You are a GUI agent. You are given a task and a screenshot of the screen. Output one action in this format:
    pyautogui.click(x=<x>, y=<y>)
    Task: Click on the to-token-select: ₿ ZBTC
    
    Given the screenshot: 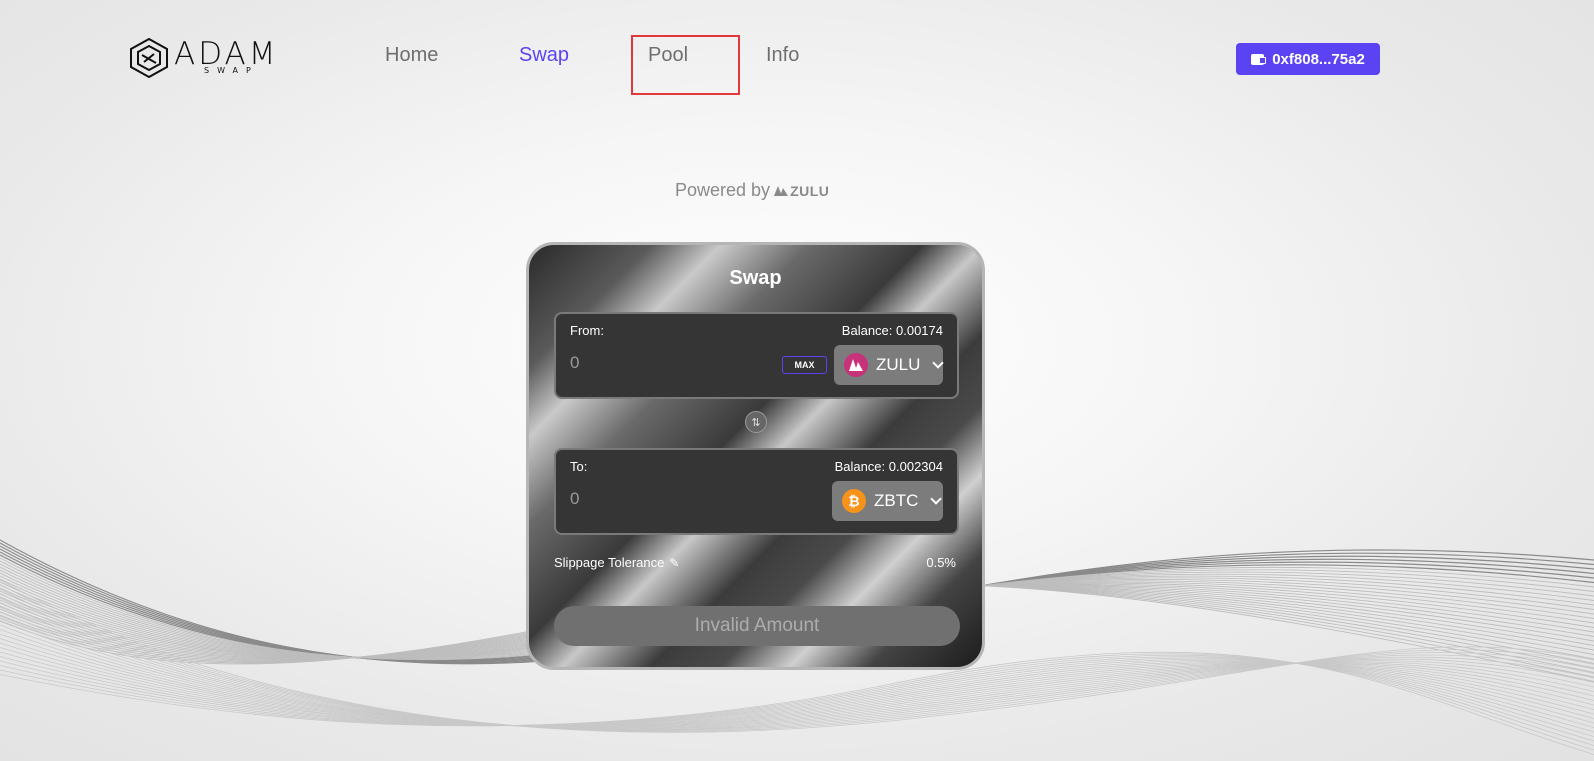 What is the action you would take?
    pyautogui.click(x=887, y=501)
    